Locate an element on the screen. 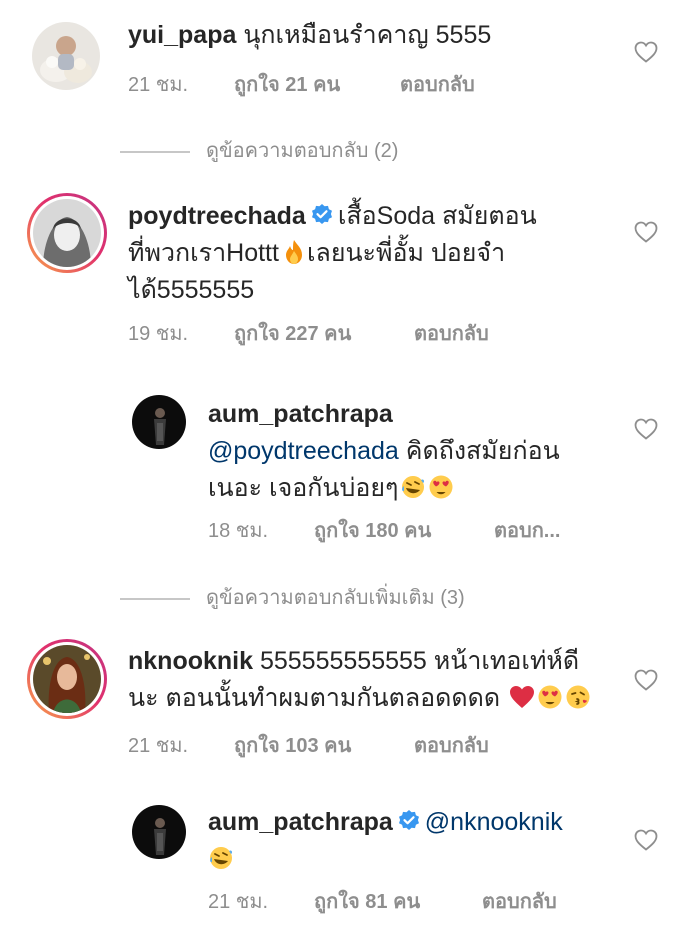 This screenshot has width=700, height=948. comment-text-line2: เนอะ เจอกันบ่อยๆ is located at coordinates (303, 488).